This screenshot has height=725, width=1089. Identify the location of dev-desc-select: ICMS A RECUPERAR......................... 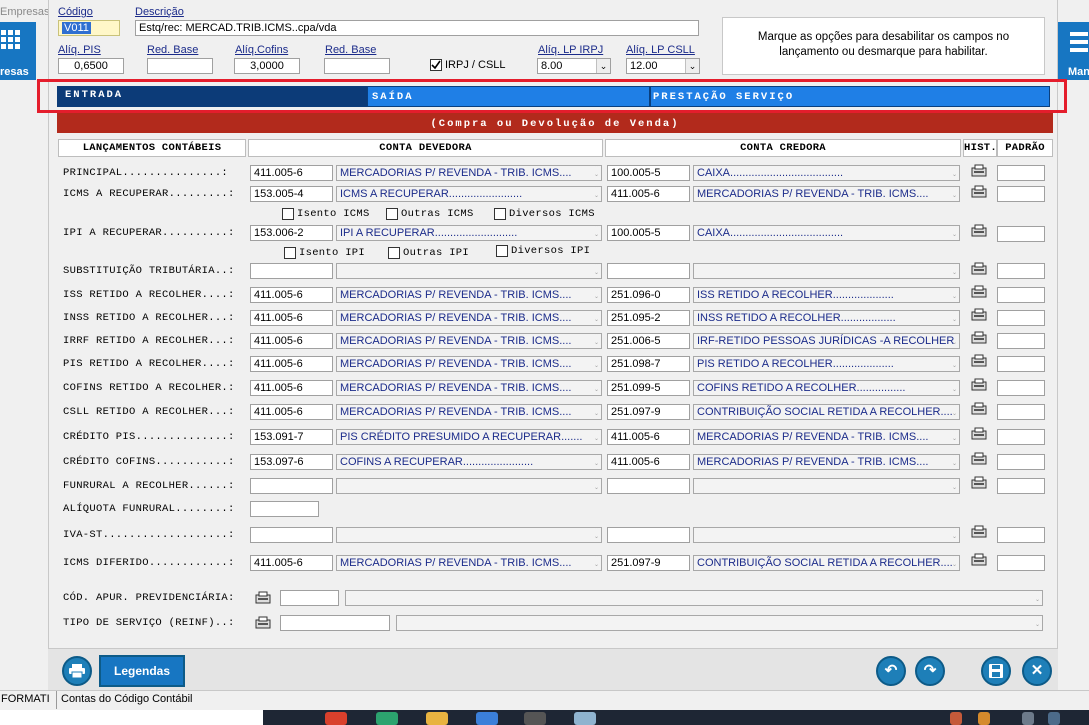
(469, 194).